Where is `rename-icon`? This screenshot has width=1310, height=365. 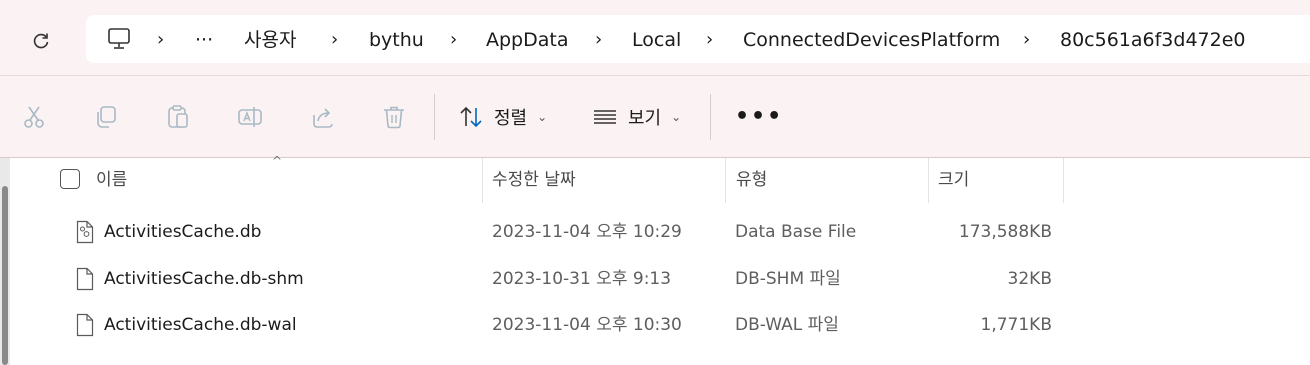 rename-icon is located at coordinates (250, 117).